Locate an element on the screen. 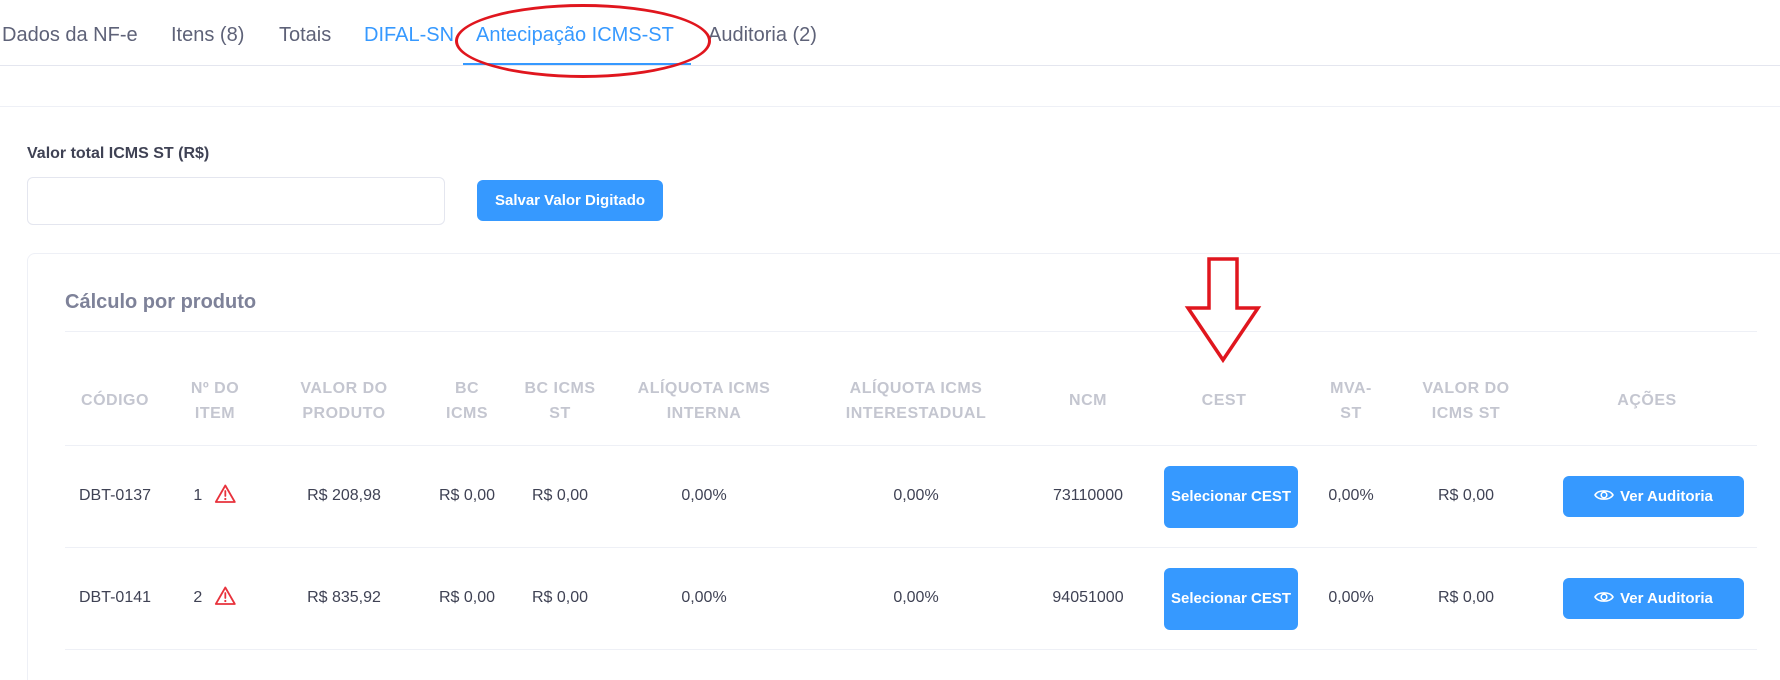  icms-st-total-input is located at coordinates (236, 201).